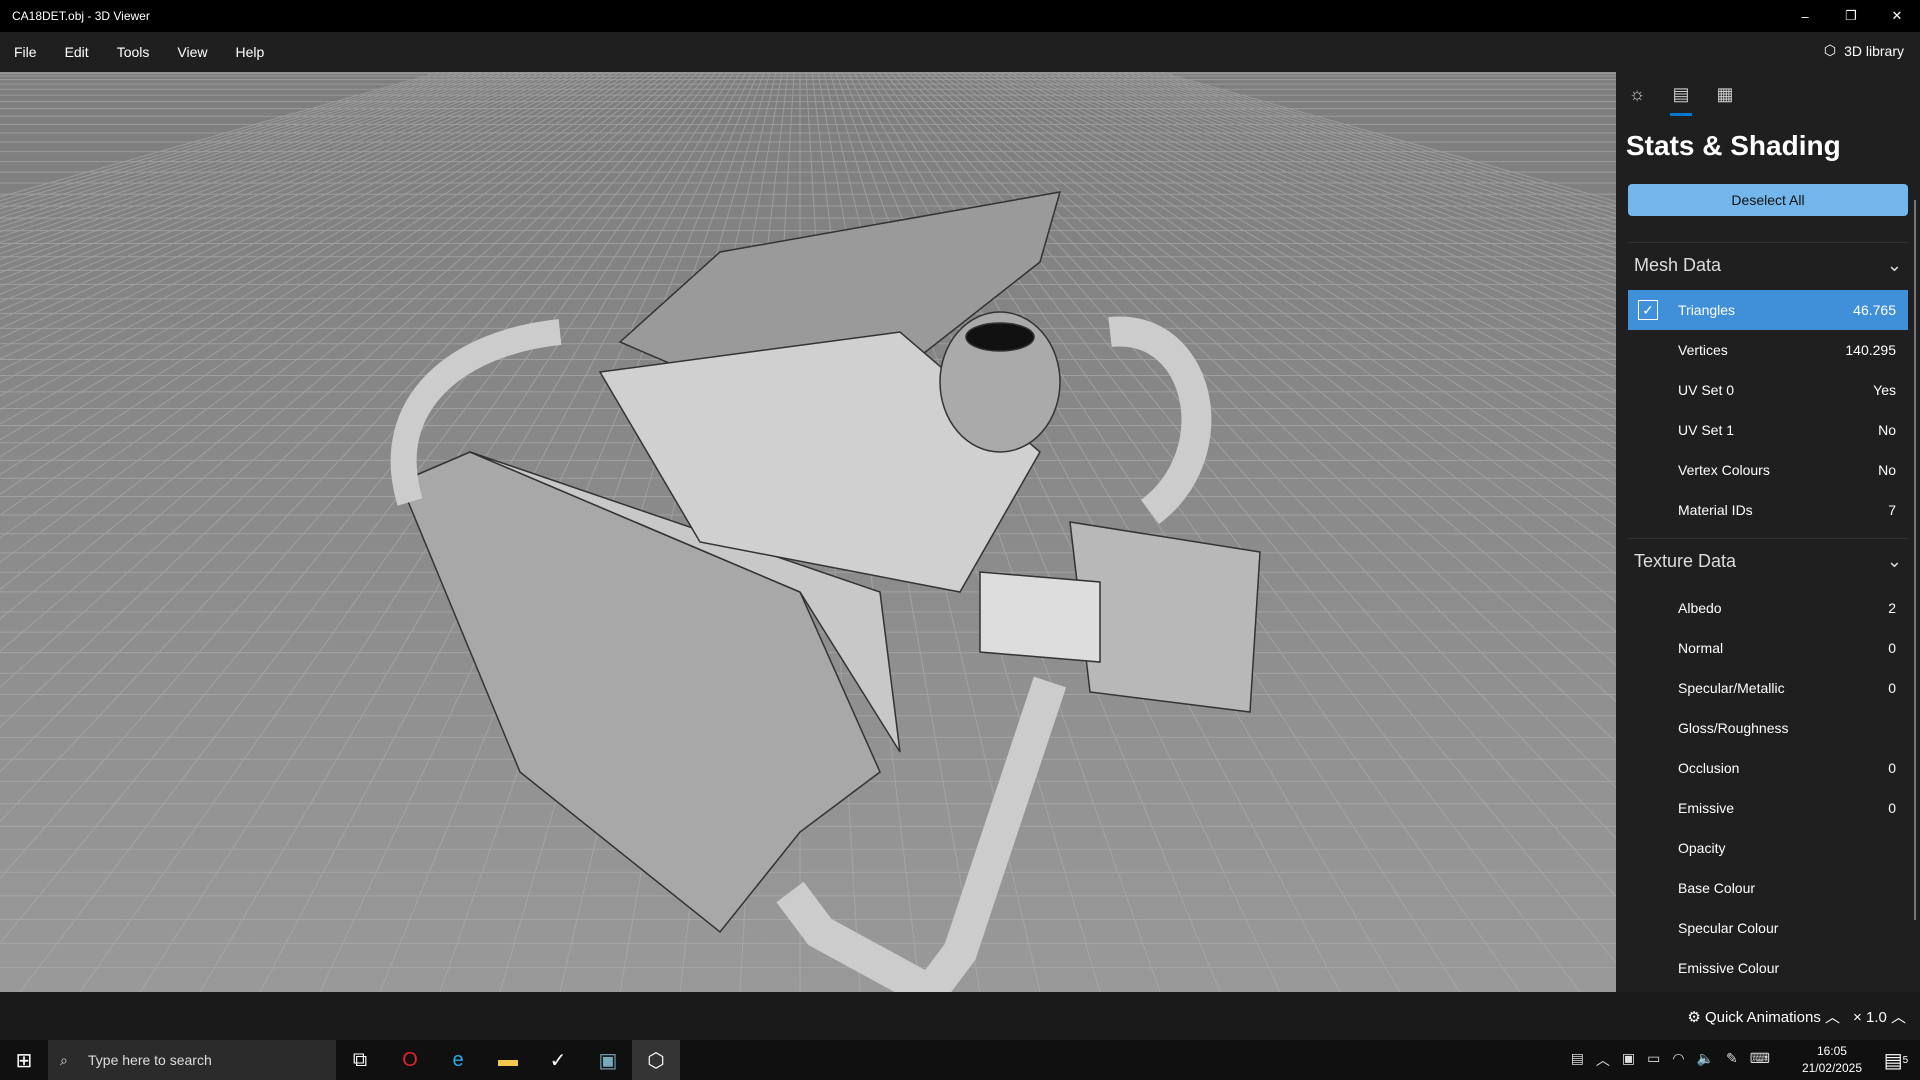 This screenshot has width=1920, height=1080. What do you see at coordinates (458, 1060) in the screenshot?
I see `edge-icon: e` at bounding box center [458, 1060].